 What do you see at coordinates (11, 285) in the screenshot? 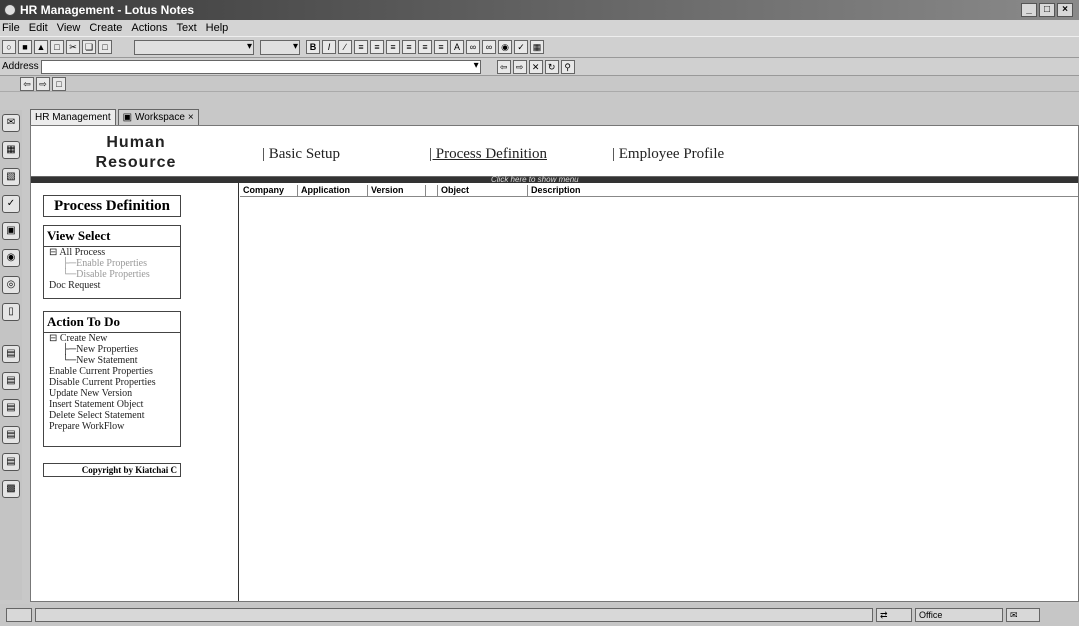
I see `favorites-bookmark-icon: ◎` at bounding box center [11, 285].